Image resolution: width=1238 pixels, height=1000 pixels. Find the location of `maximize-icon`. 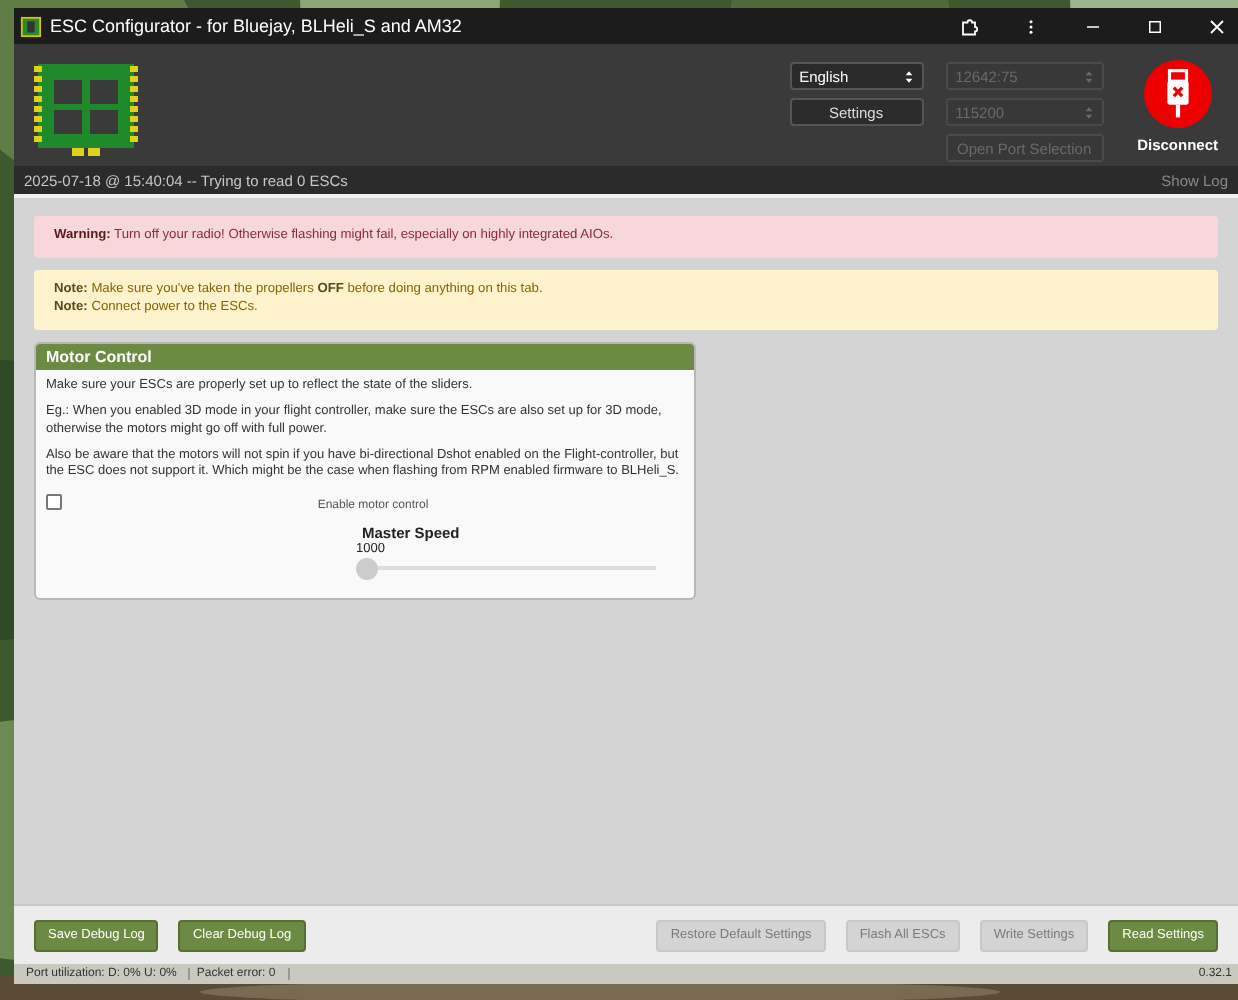

maximize-icon is located at coordinates (1155, 26).